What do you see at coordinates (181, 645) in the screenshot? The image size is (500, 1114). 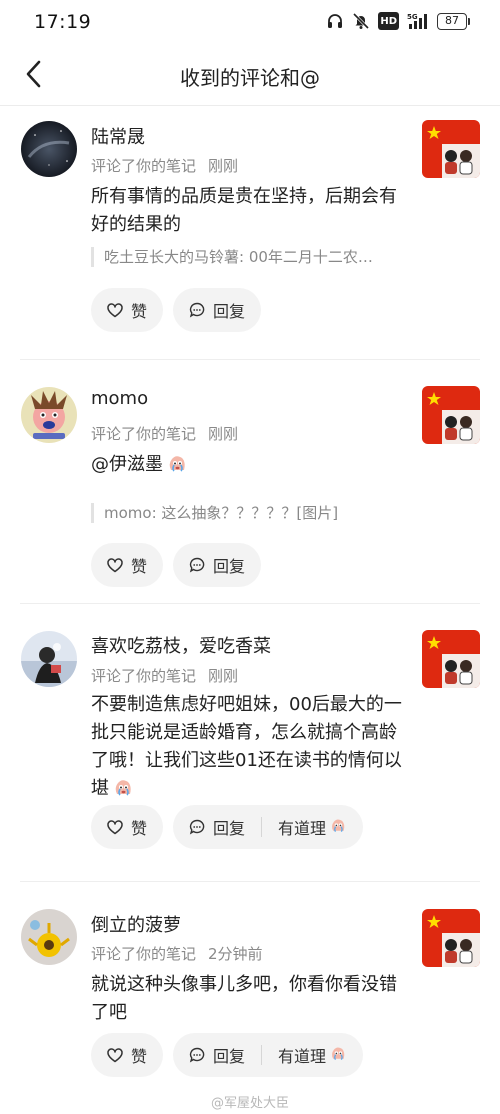 I see `user-name: 喜欢吃荔枝，爱吃香菜` at bounding box center [181, 645].